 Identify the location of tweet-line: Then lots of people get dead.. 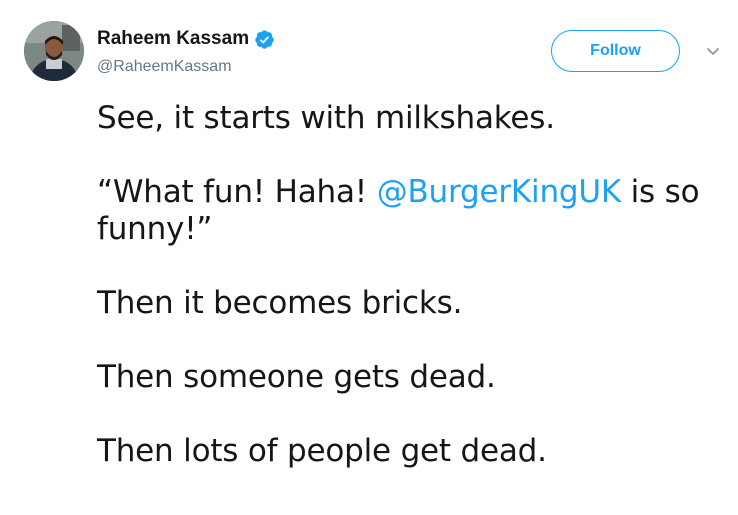
(322, 451).